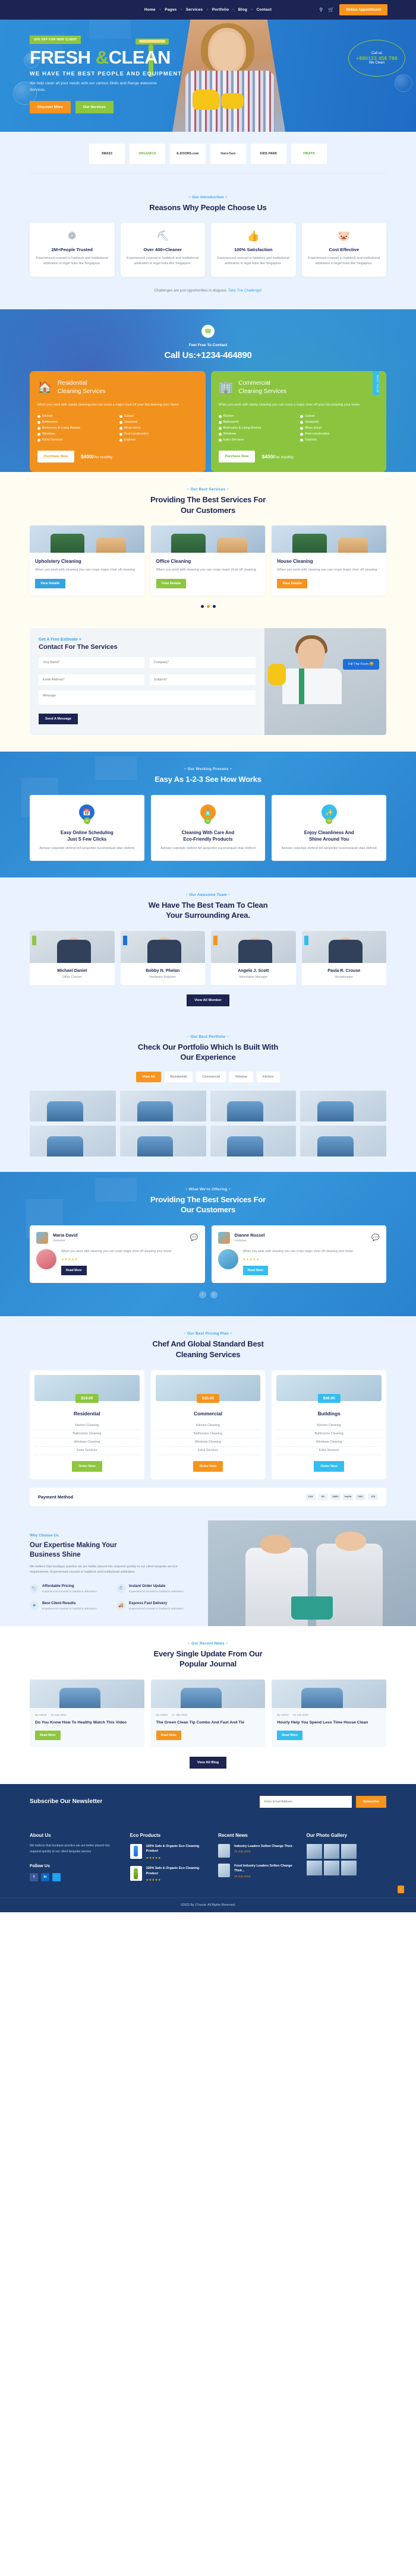 This screenshot has width=416, height=2576. Describe the element at coordinates (344, 958) in the screenshot. I see `team-member-card: Paula R. Crouse Housekeeper` at that location.